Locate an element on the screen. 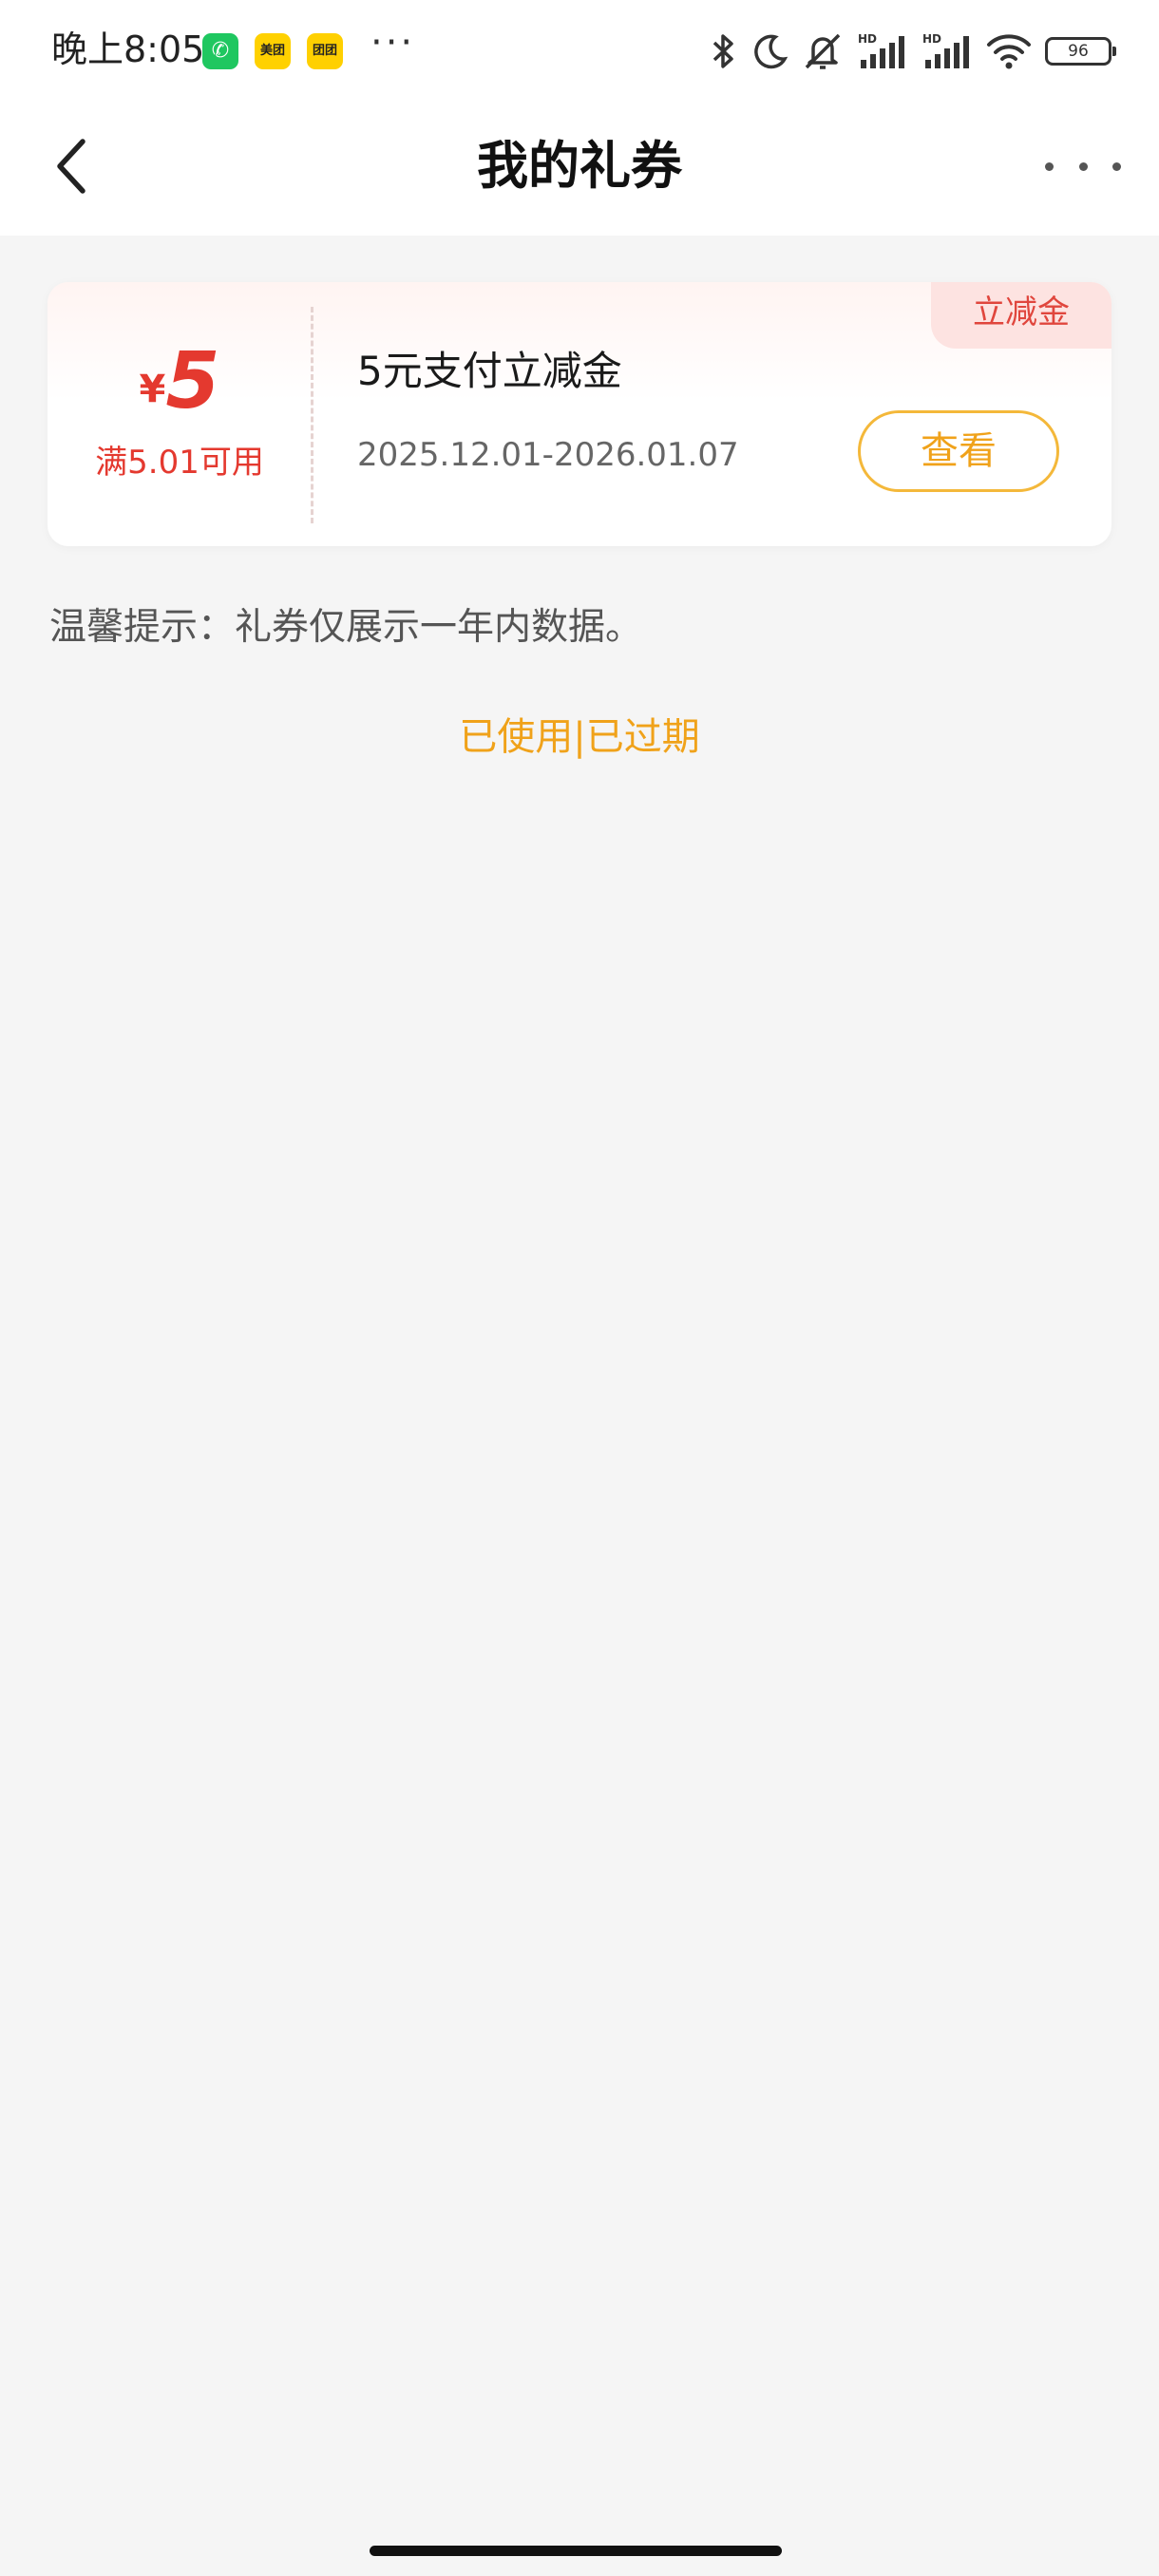  coupon-divider is located at coordinates (312, 415).